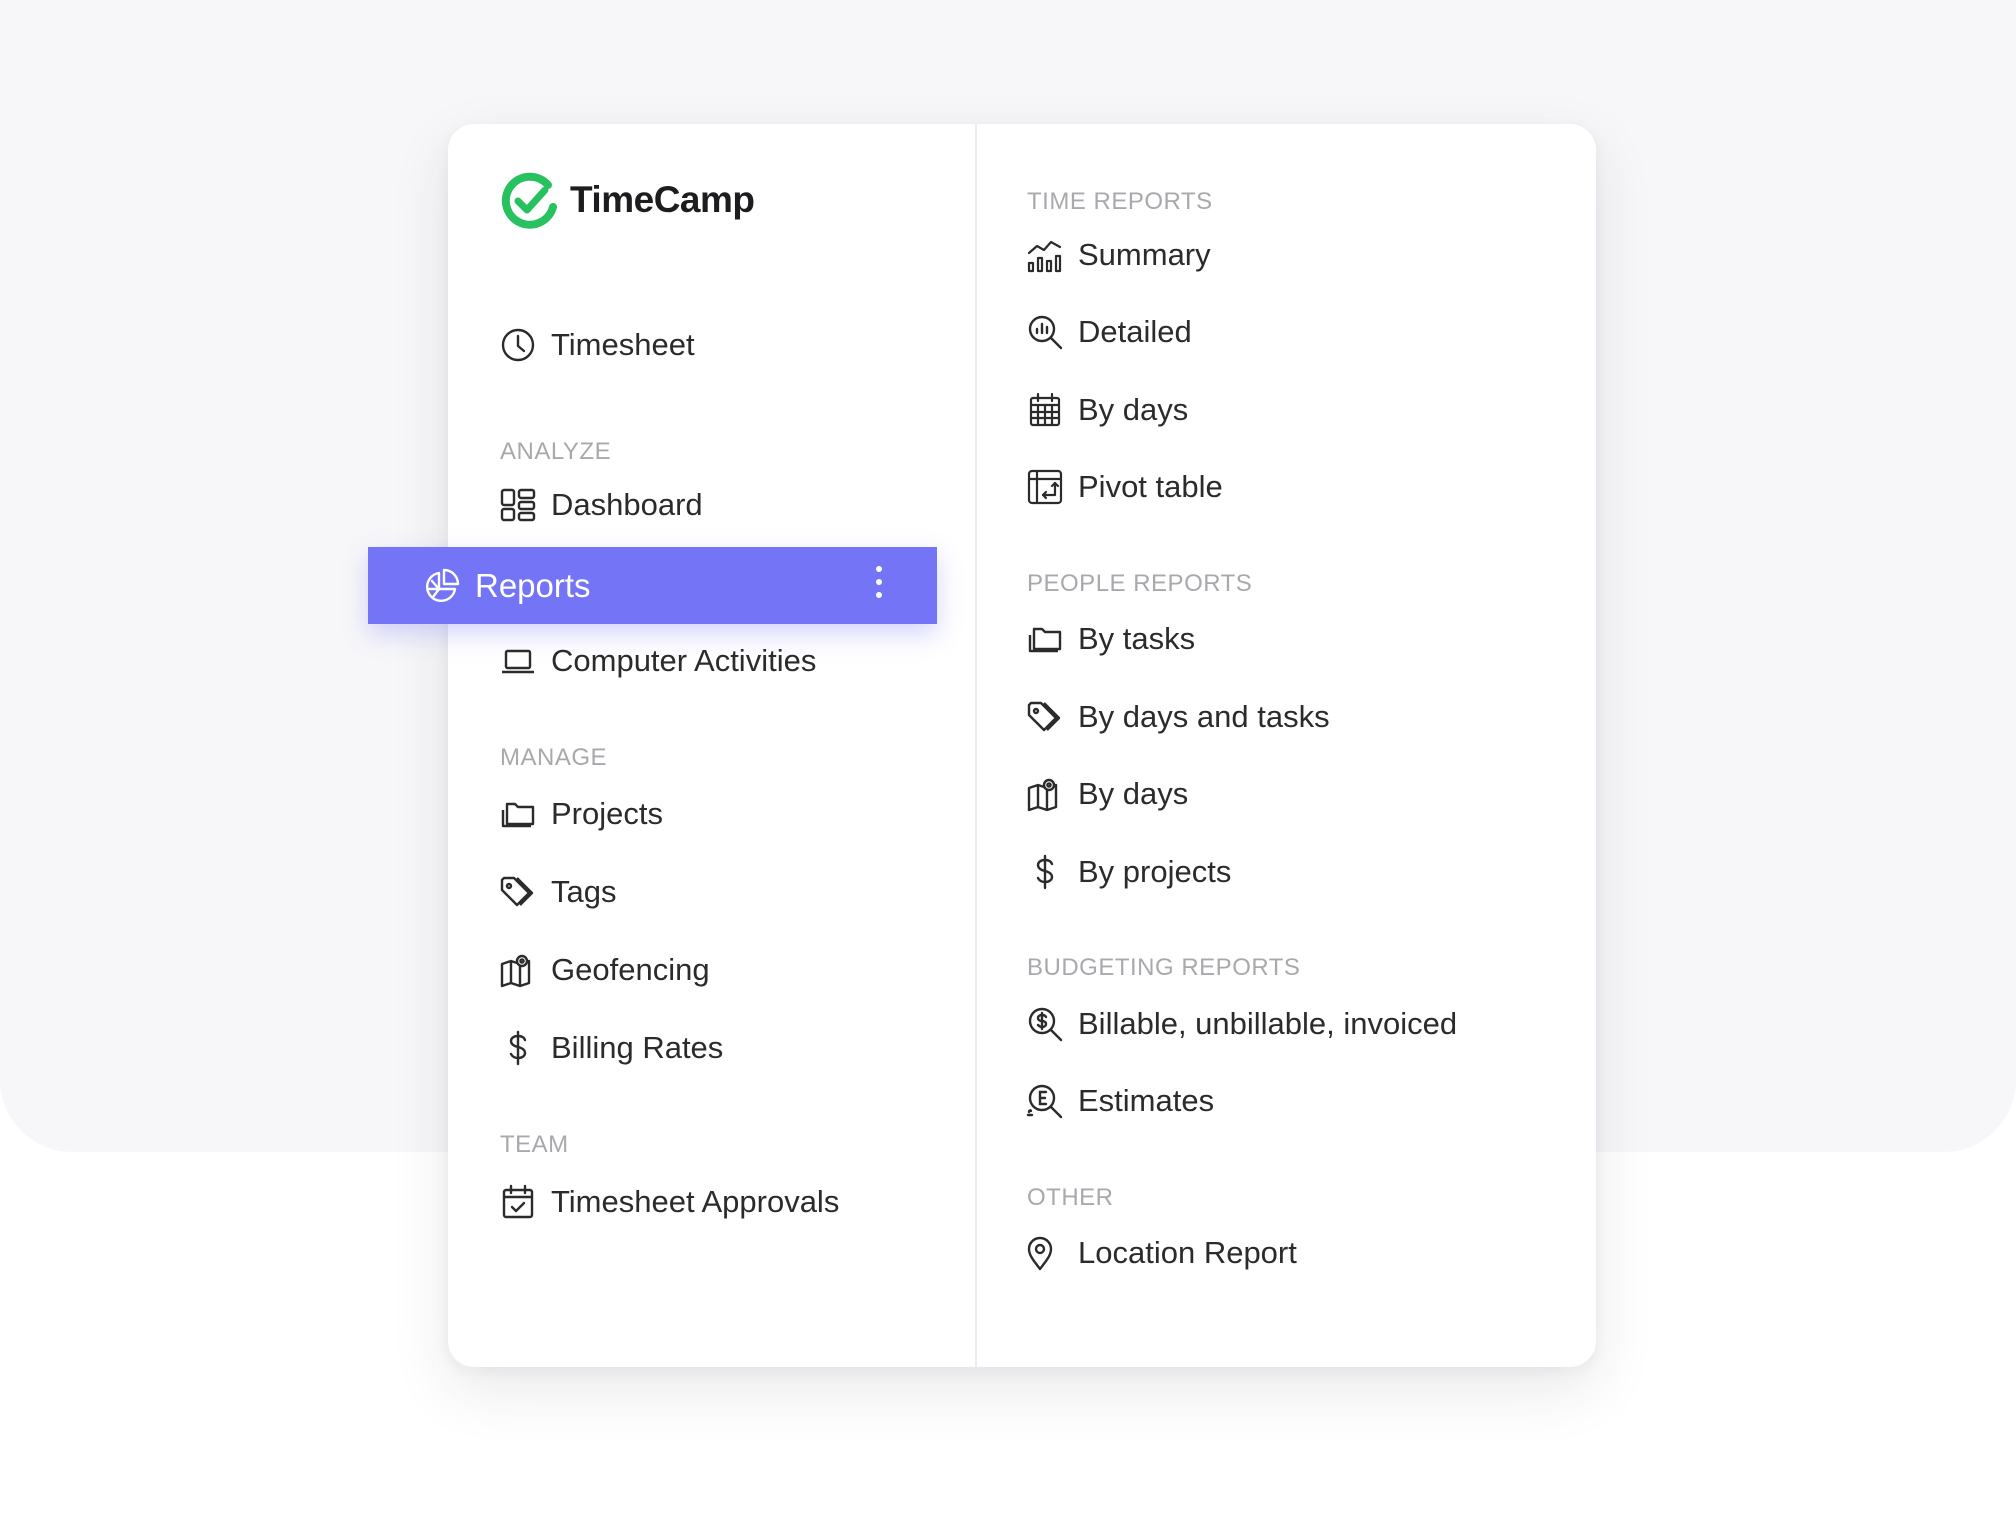 The image size is (2016, 1527). I want to click on submenu-item-label: By projects, so click(1155, 871).